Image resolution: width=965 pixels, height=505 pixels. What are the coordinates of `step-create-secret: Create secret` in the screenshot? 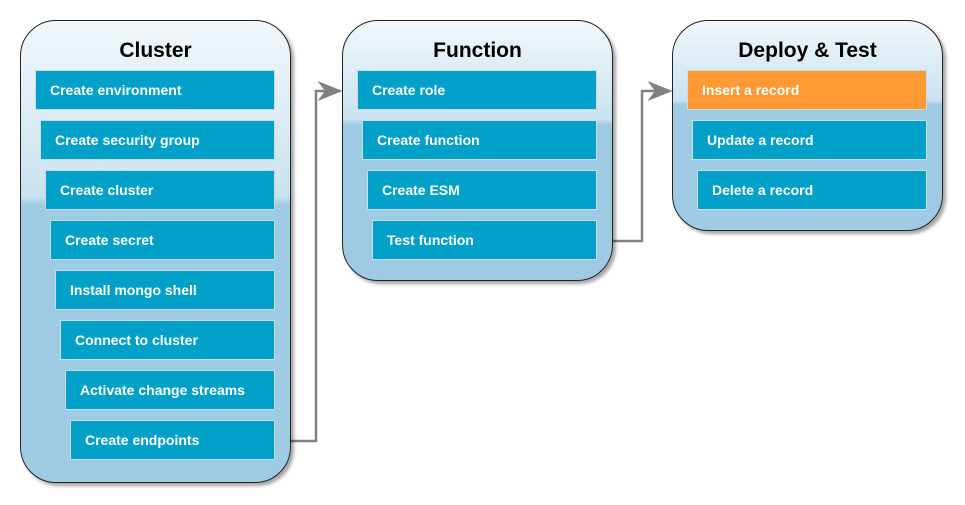 It's located at (162, 240).